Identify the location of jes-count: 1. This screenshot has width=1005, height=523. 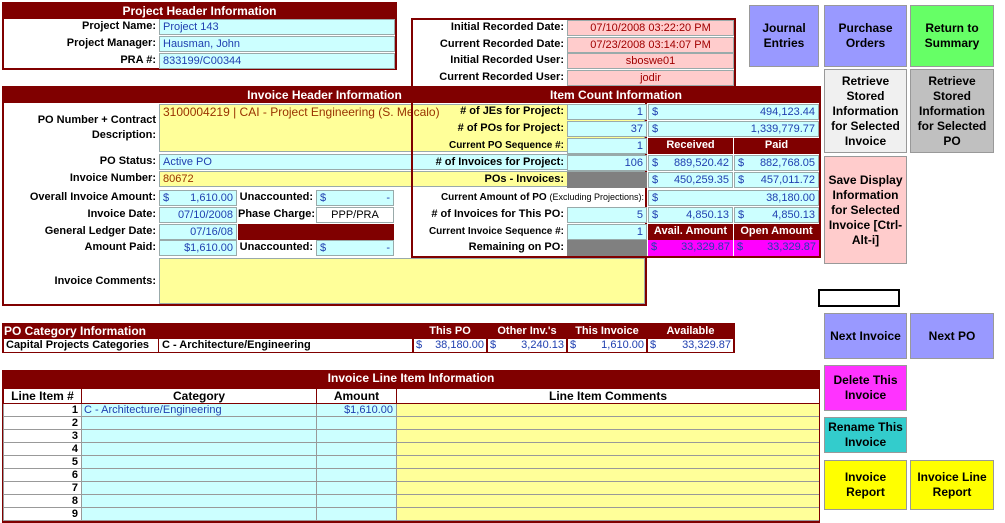
(607, 112).